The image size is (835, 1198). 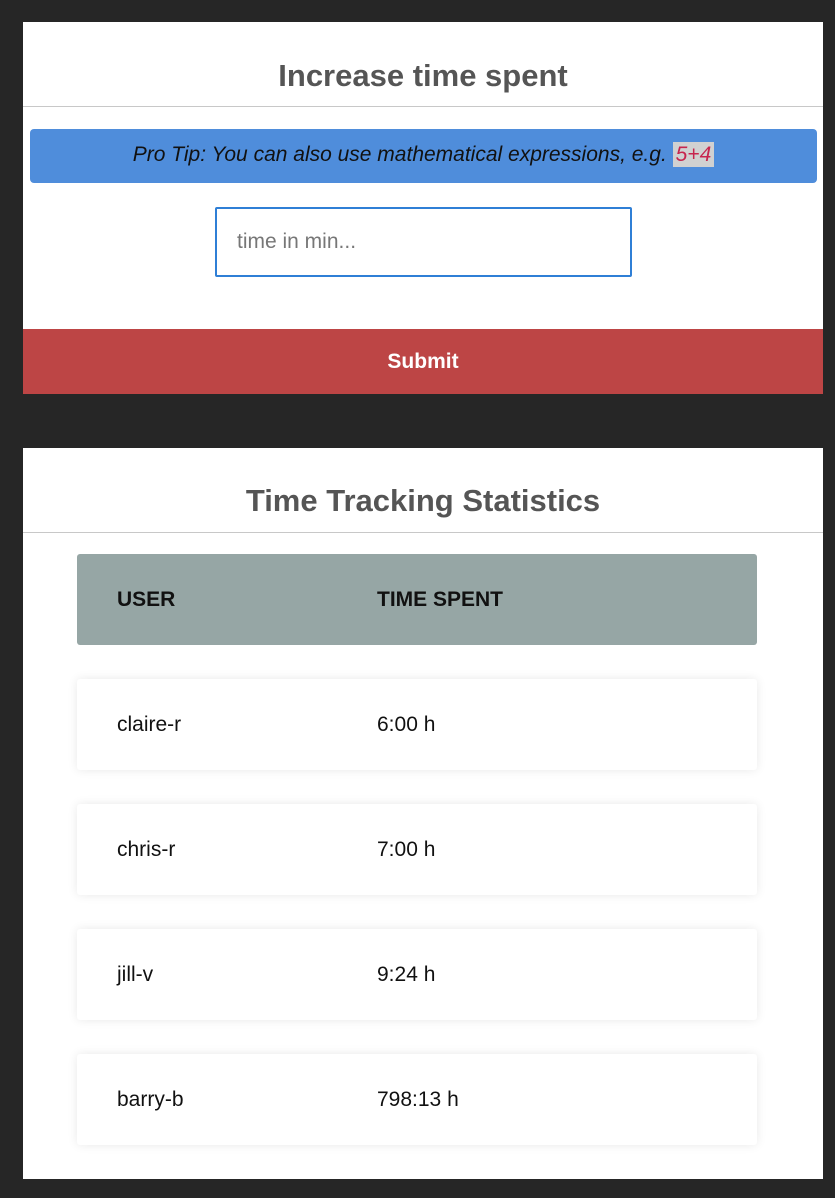 What do you see at coordinates (440, 599) in the screenshot?
I see `column-header-time-spent: TIME SPENT` at bounding box center [440, 599].